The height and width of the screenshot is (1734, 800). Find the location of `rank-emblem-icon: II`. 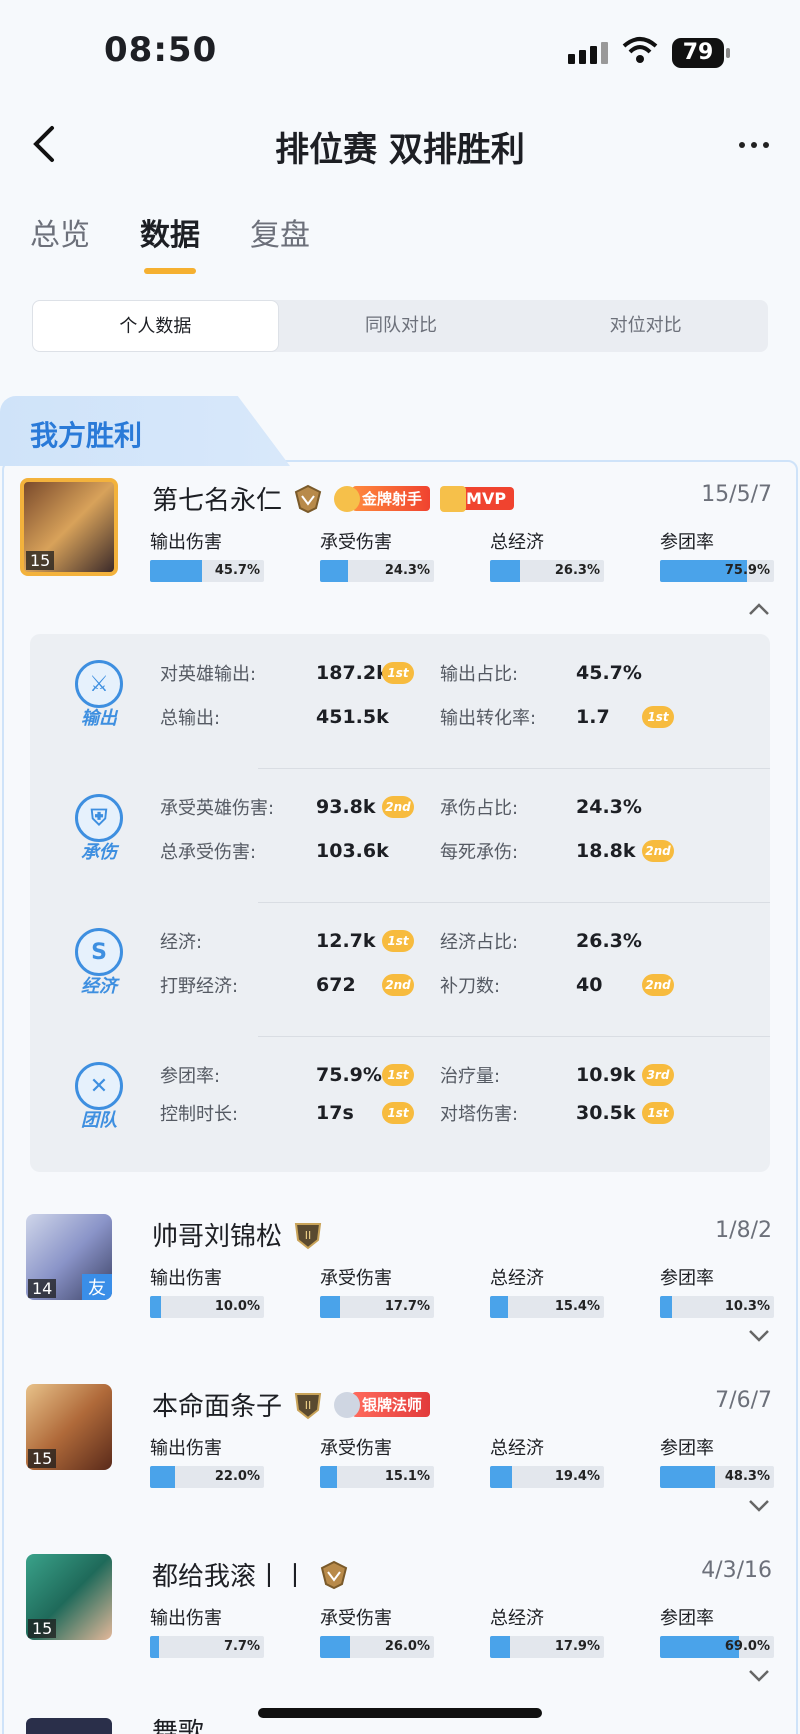

rank-emblem-icon: II is located at coordinates (308, 1235).